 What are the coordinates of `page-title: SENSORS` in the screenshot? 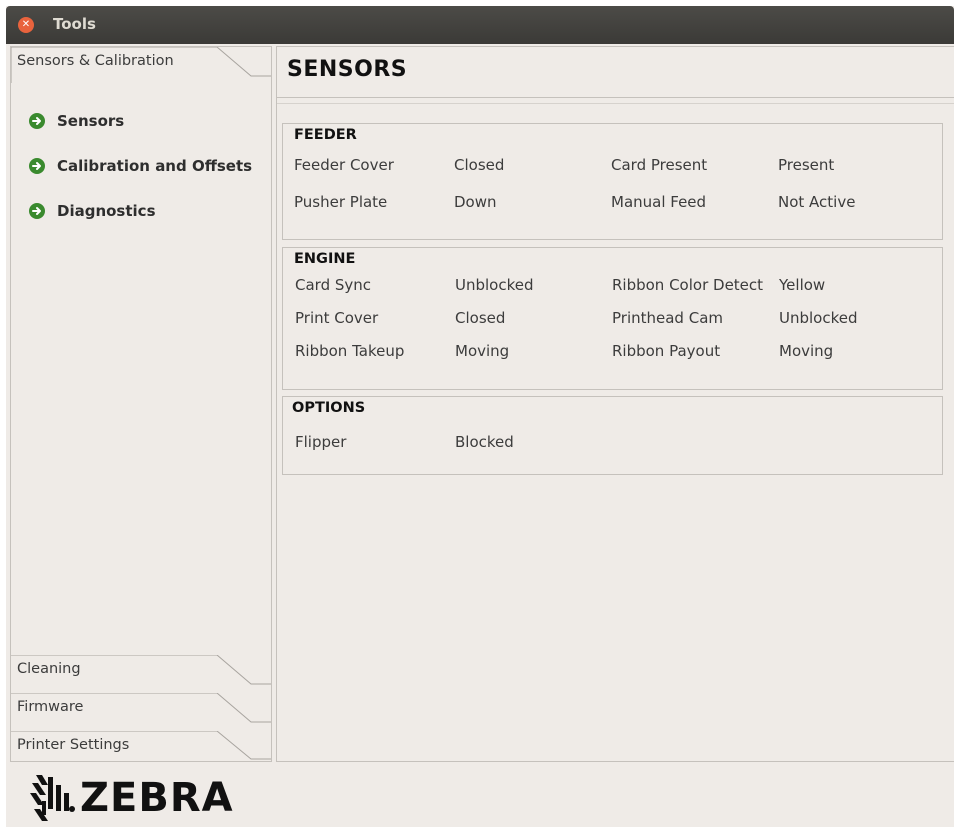 It's located at (347, 69).